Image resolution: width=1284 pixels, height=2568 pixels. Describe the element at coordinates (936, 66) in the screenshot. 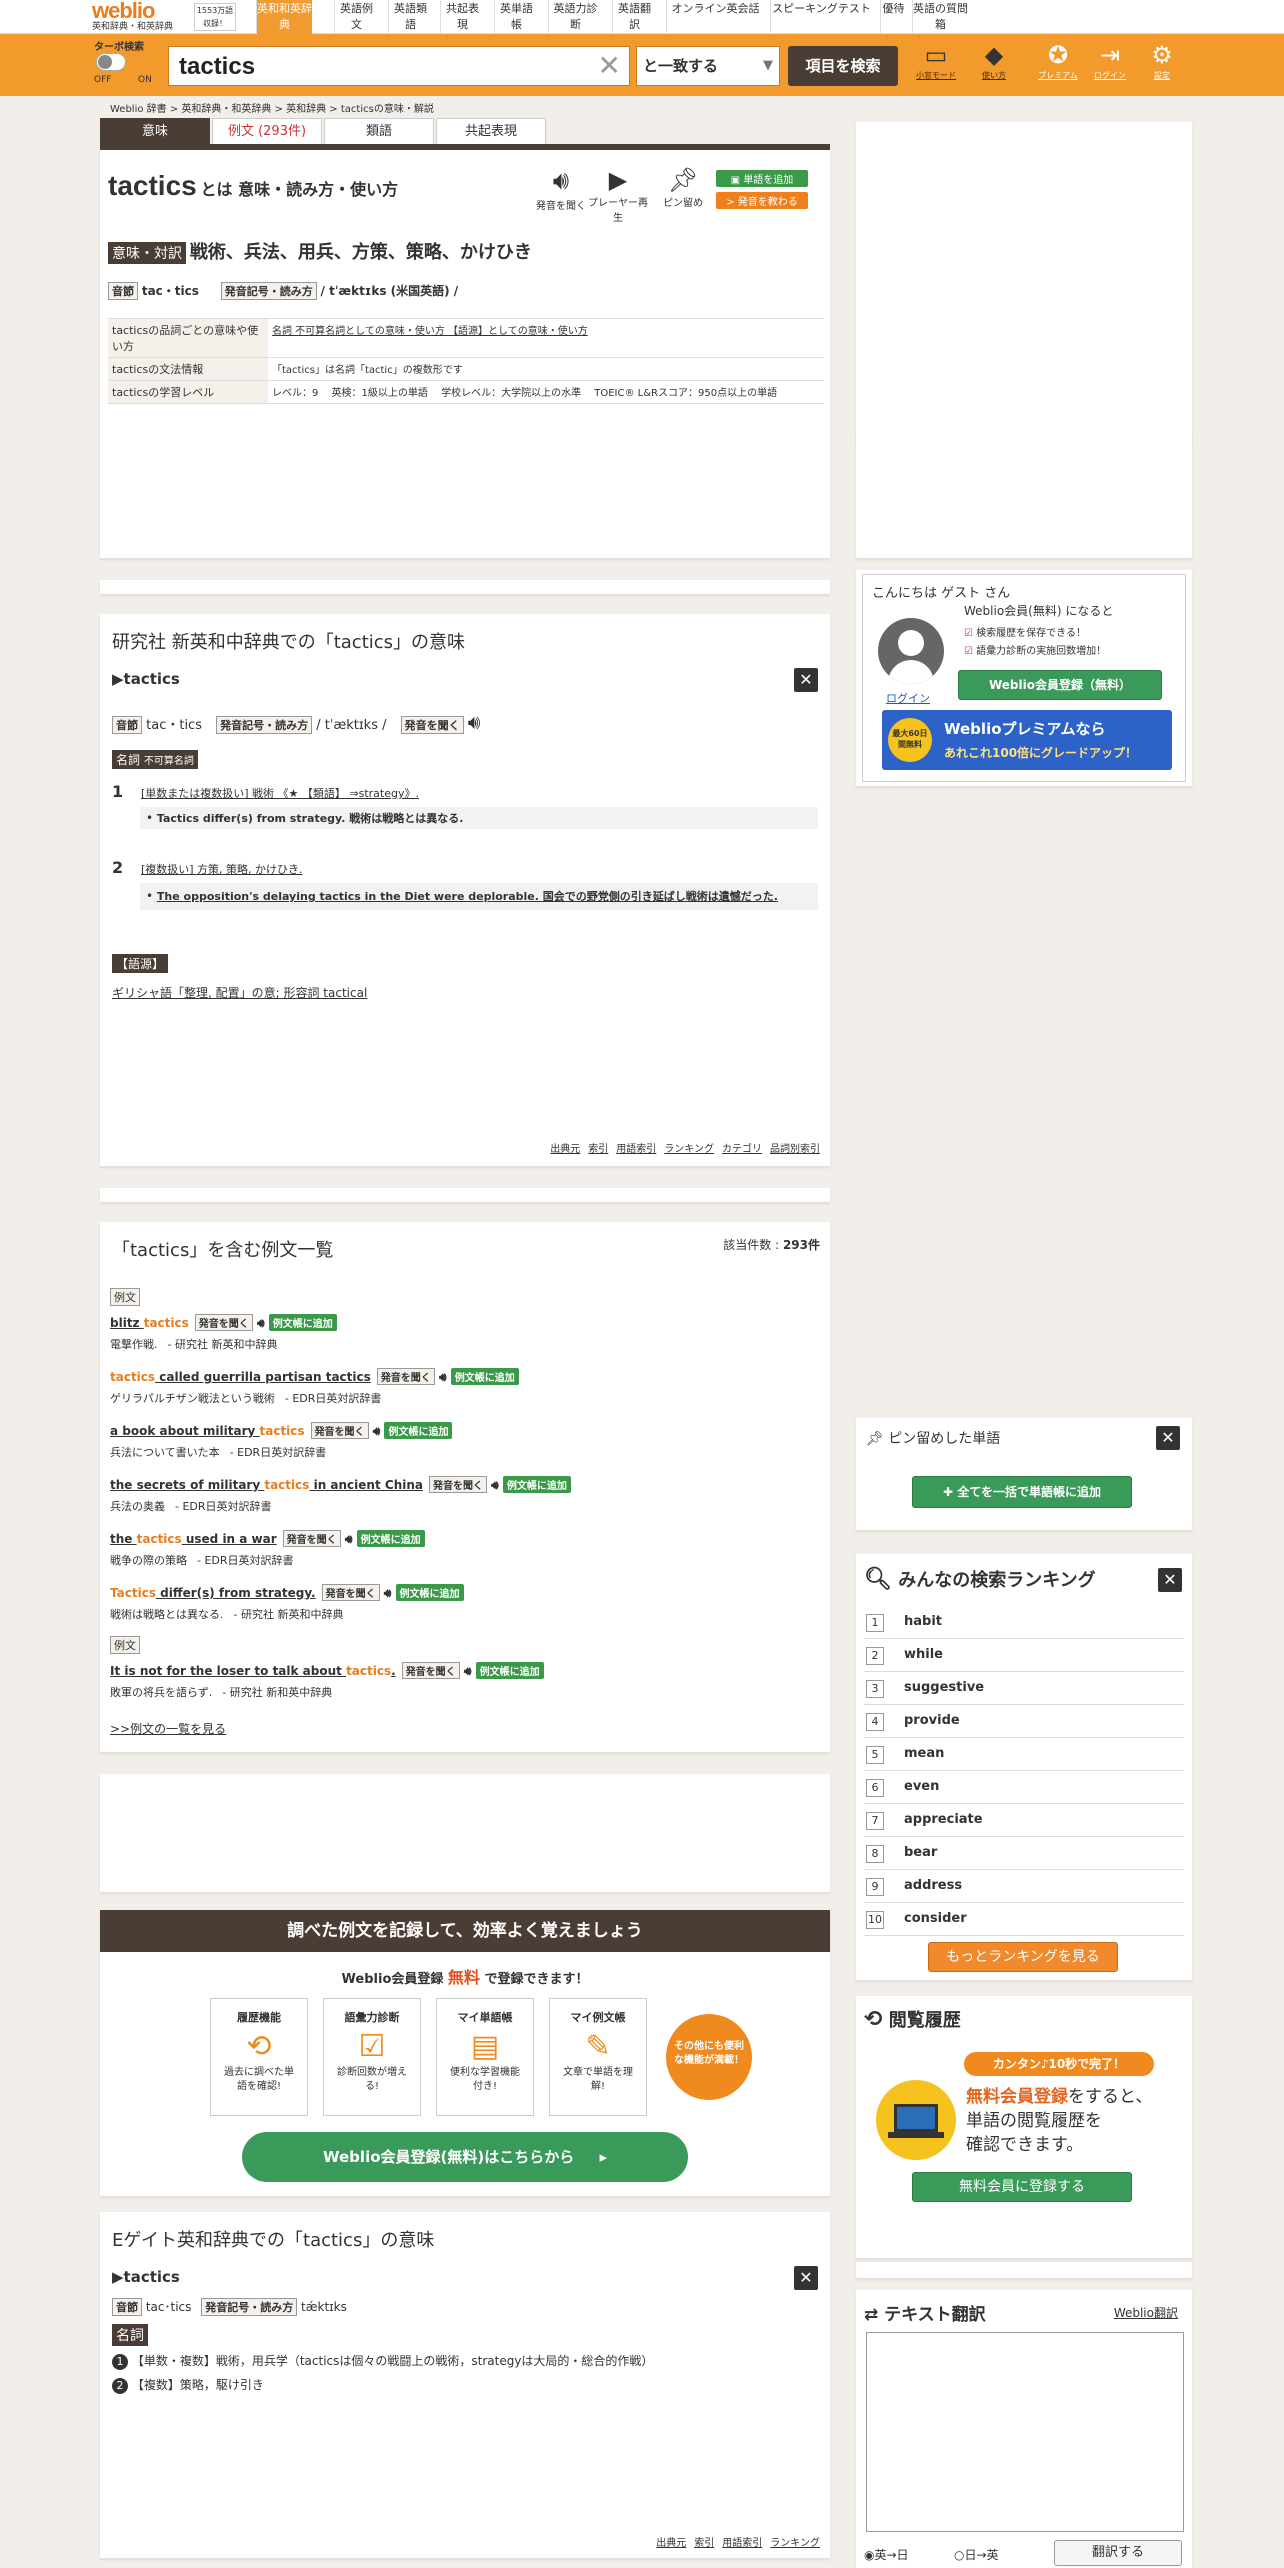

I see `mini-window-button: ▭ 小窓モード` at that location.